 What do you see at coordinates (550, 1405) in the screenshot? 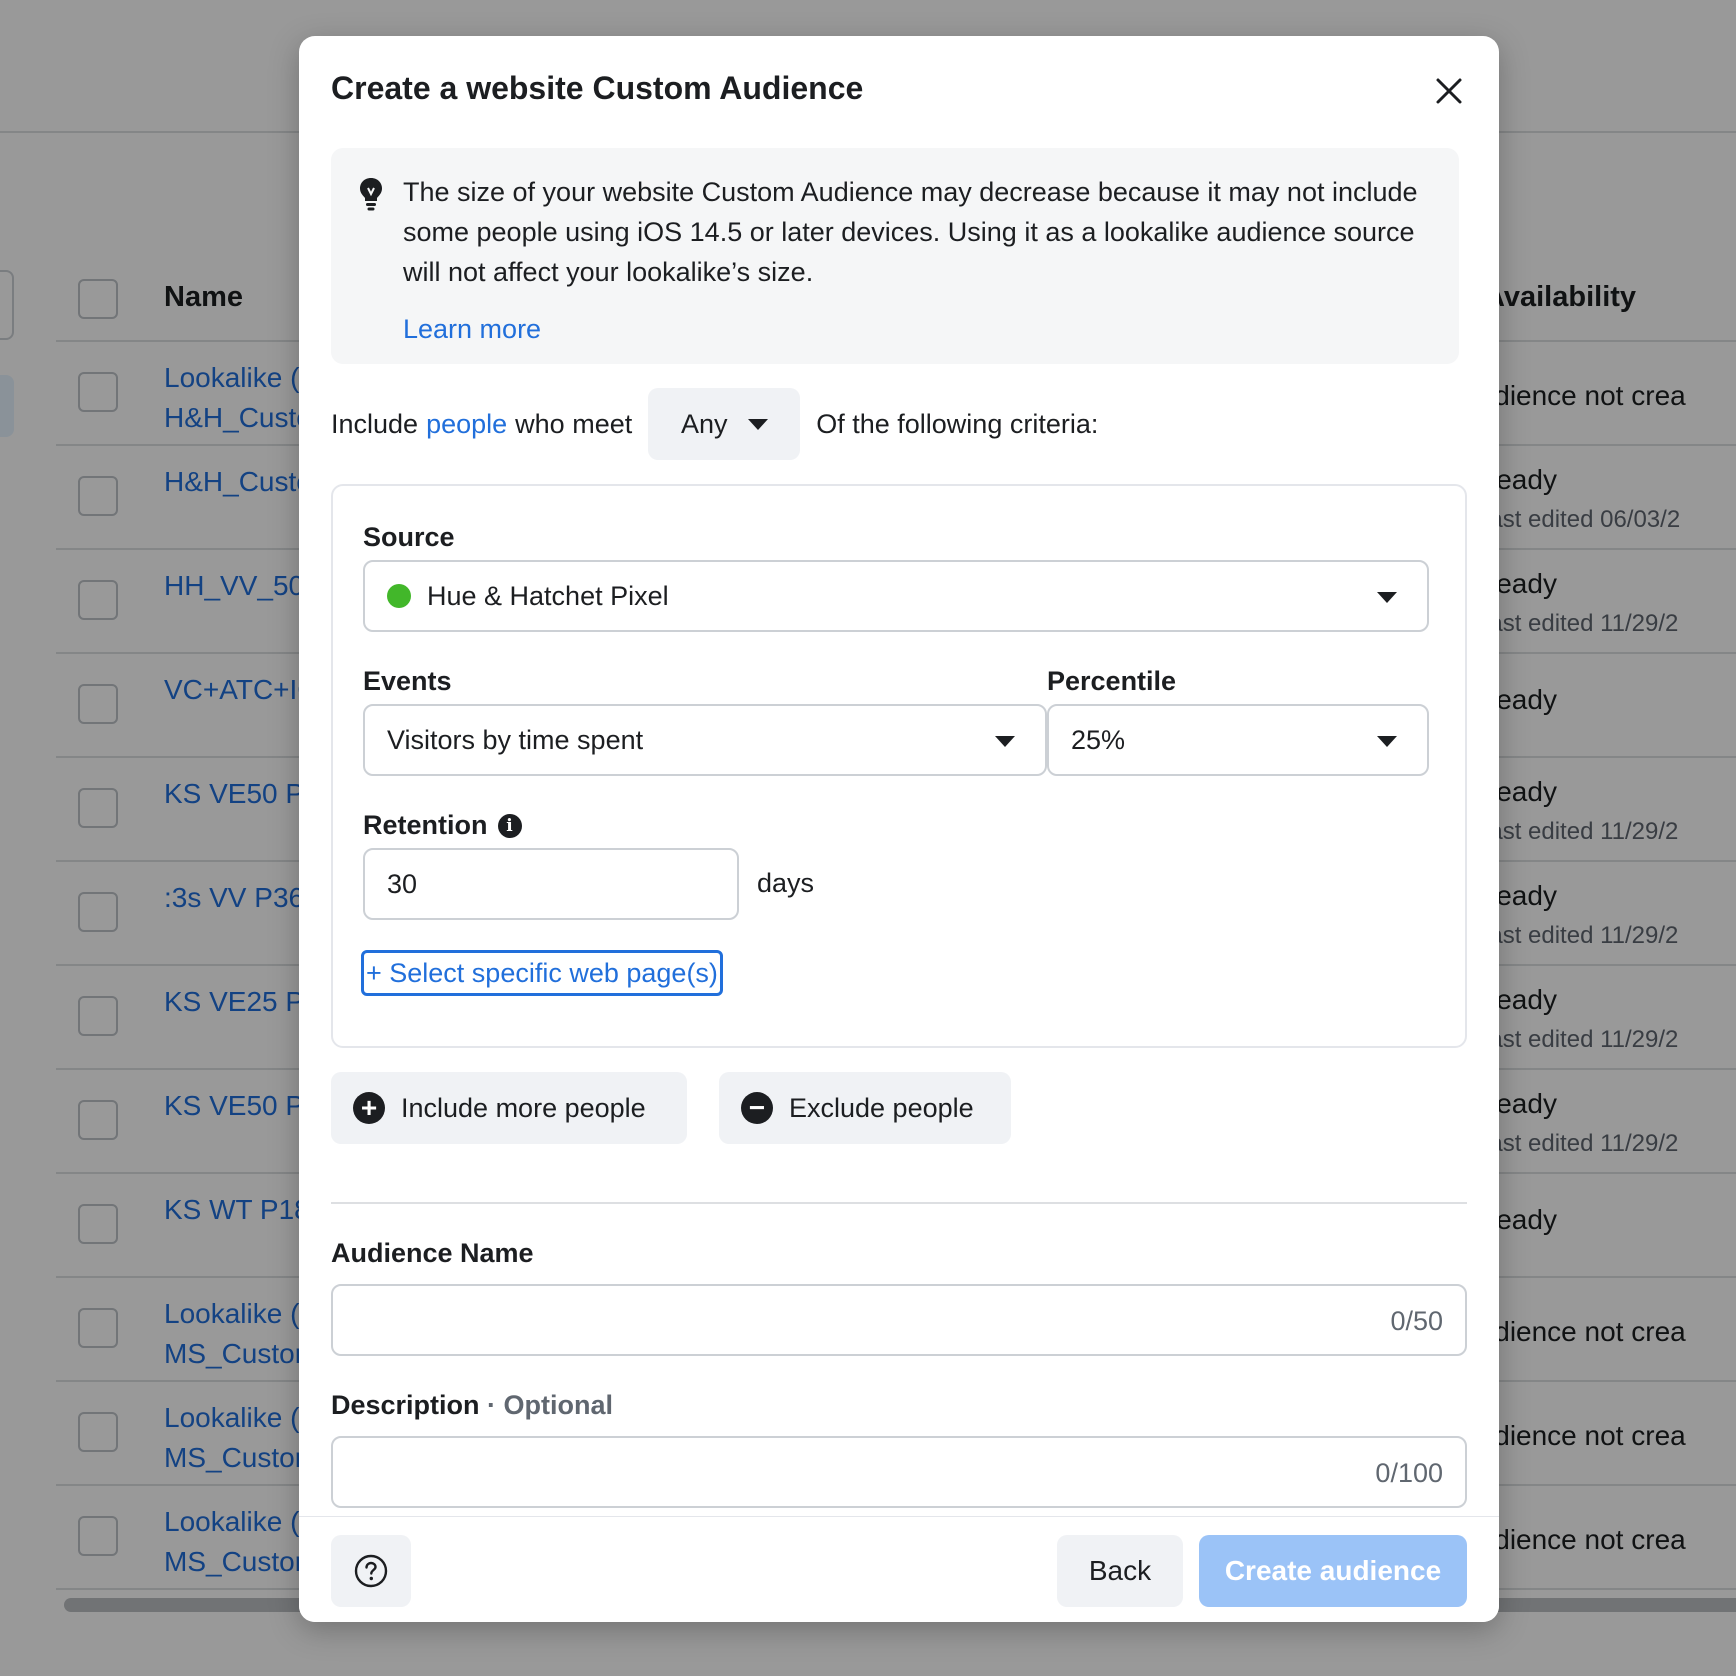
I see `optional-tag: · Optional` at bounding box center [550, 1405].